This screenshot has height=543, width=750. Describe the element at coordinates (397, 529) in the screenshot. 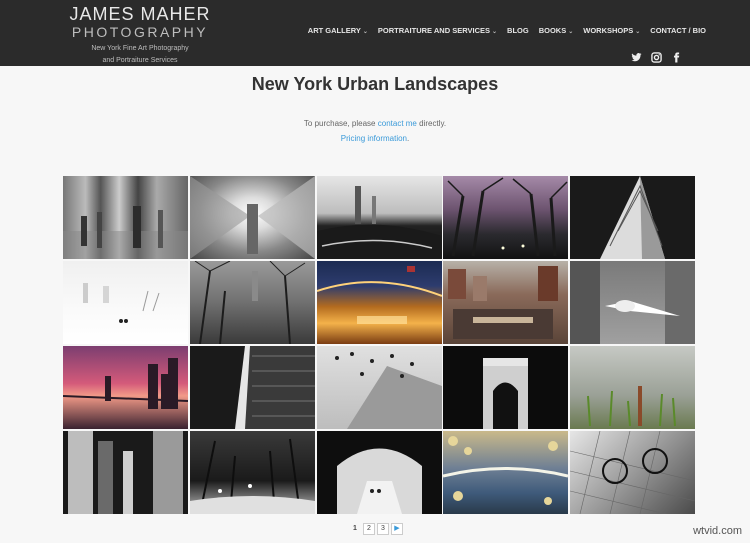

I see `next-page-button: ▶` at that location.